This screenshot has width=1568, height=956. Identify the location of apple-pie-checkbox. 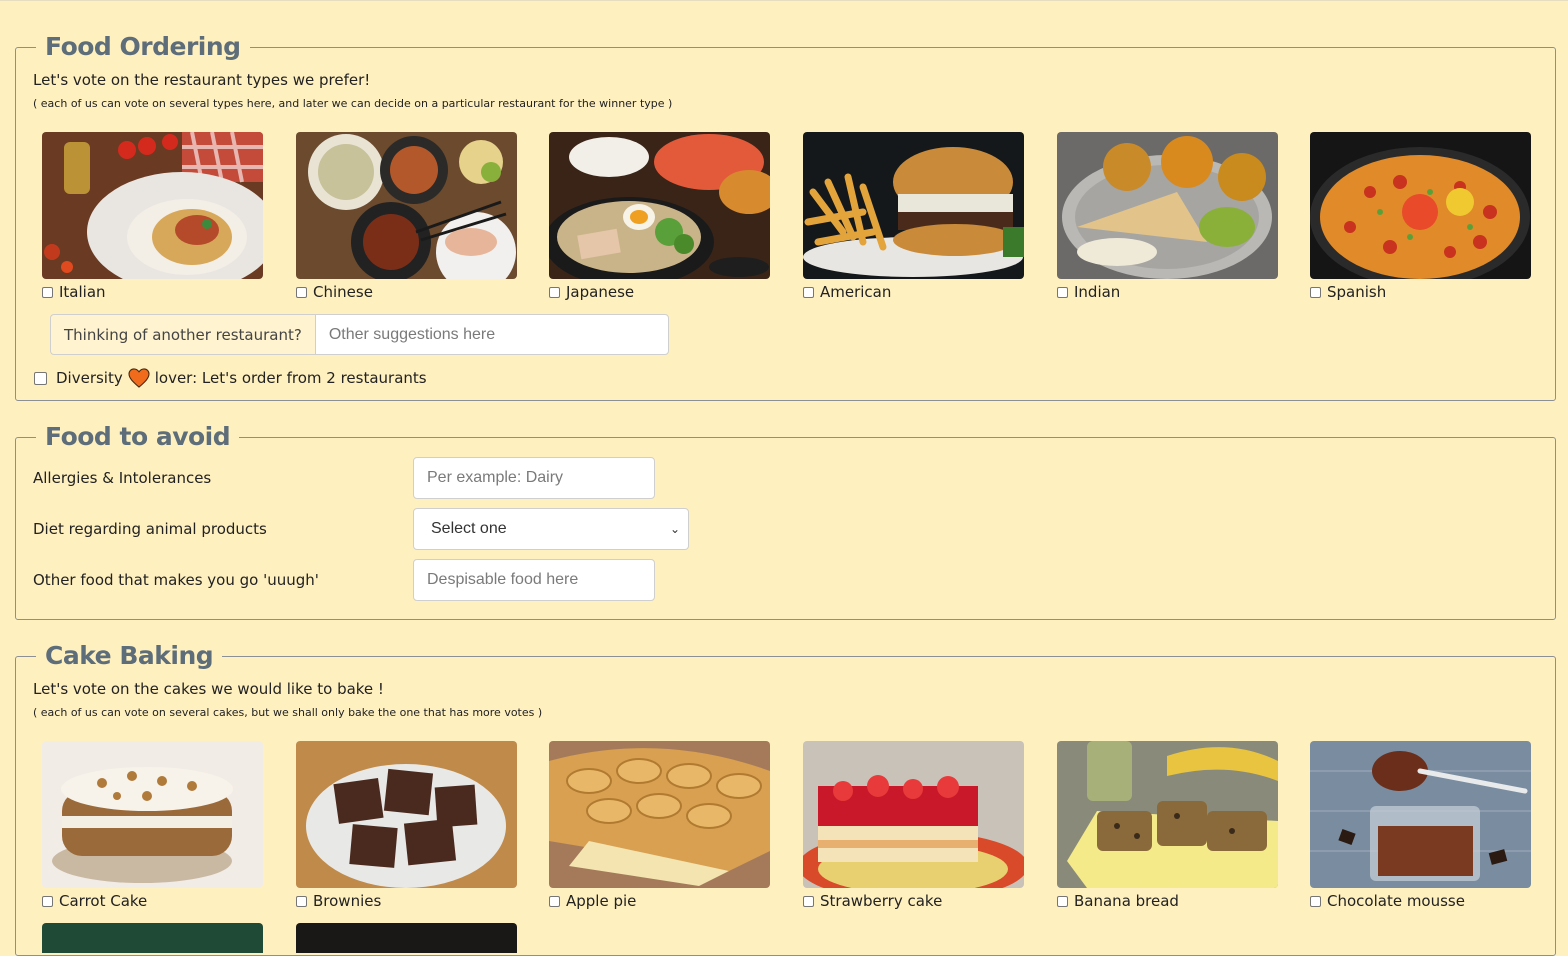
(554, 901).